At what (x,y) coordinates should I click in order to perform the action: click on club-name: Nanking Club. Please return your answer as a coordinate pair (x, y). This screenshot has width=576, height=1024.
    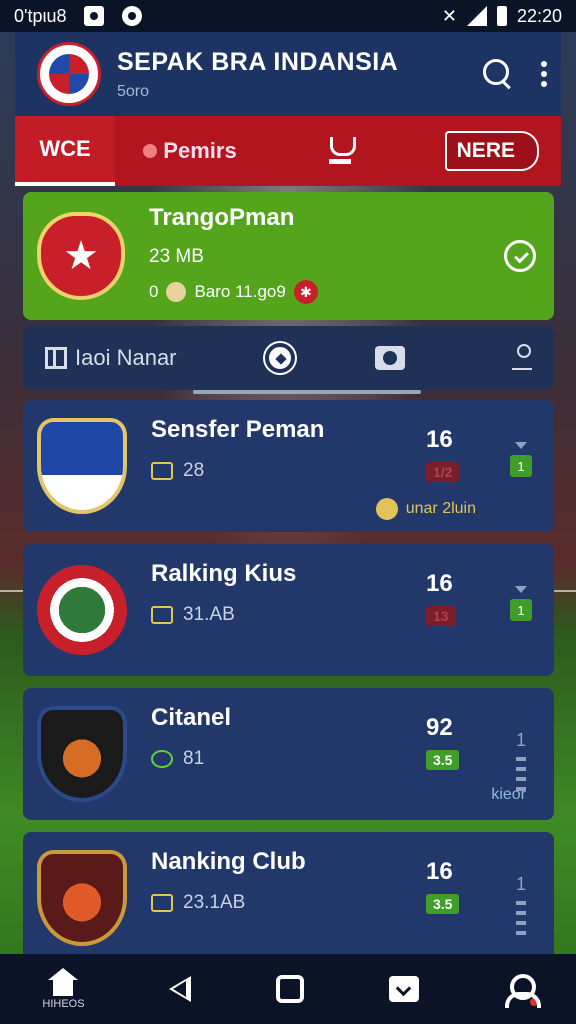
    Looking at the image, I should click on (228, 861).